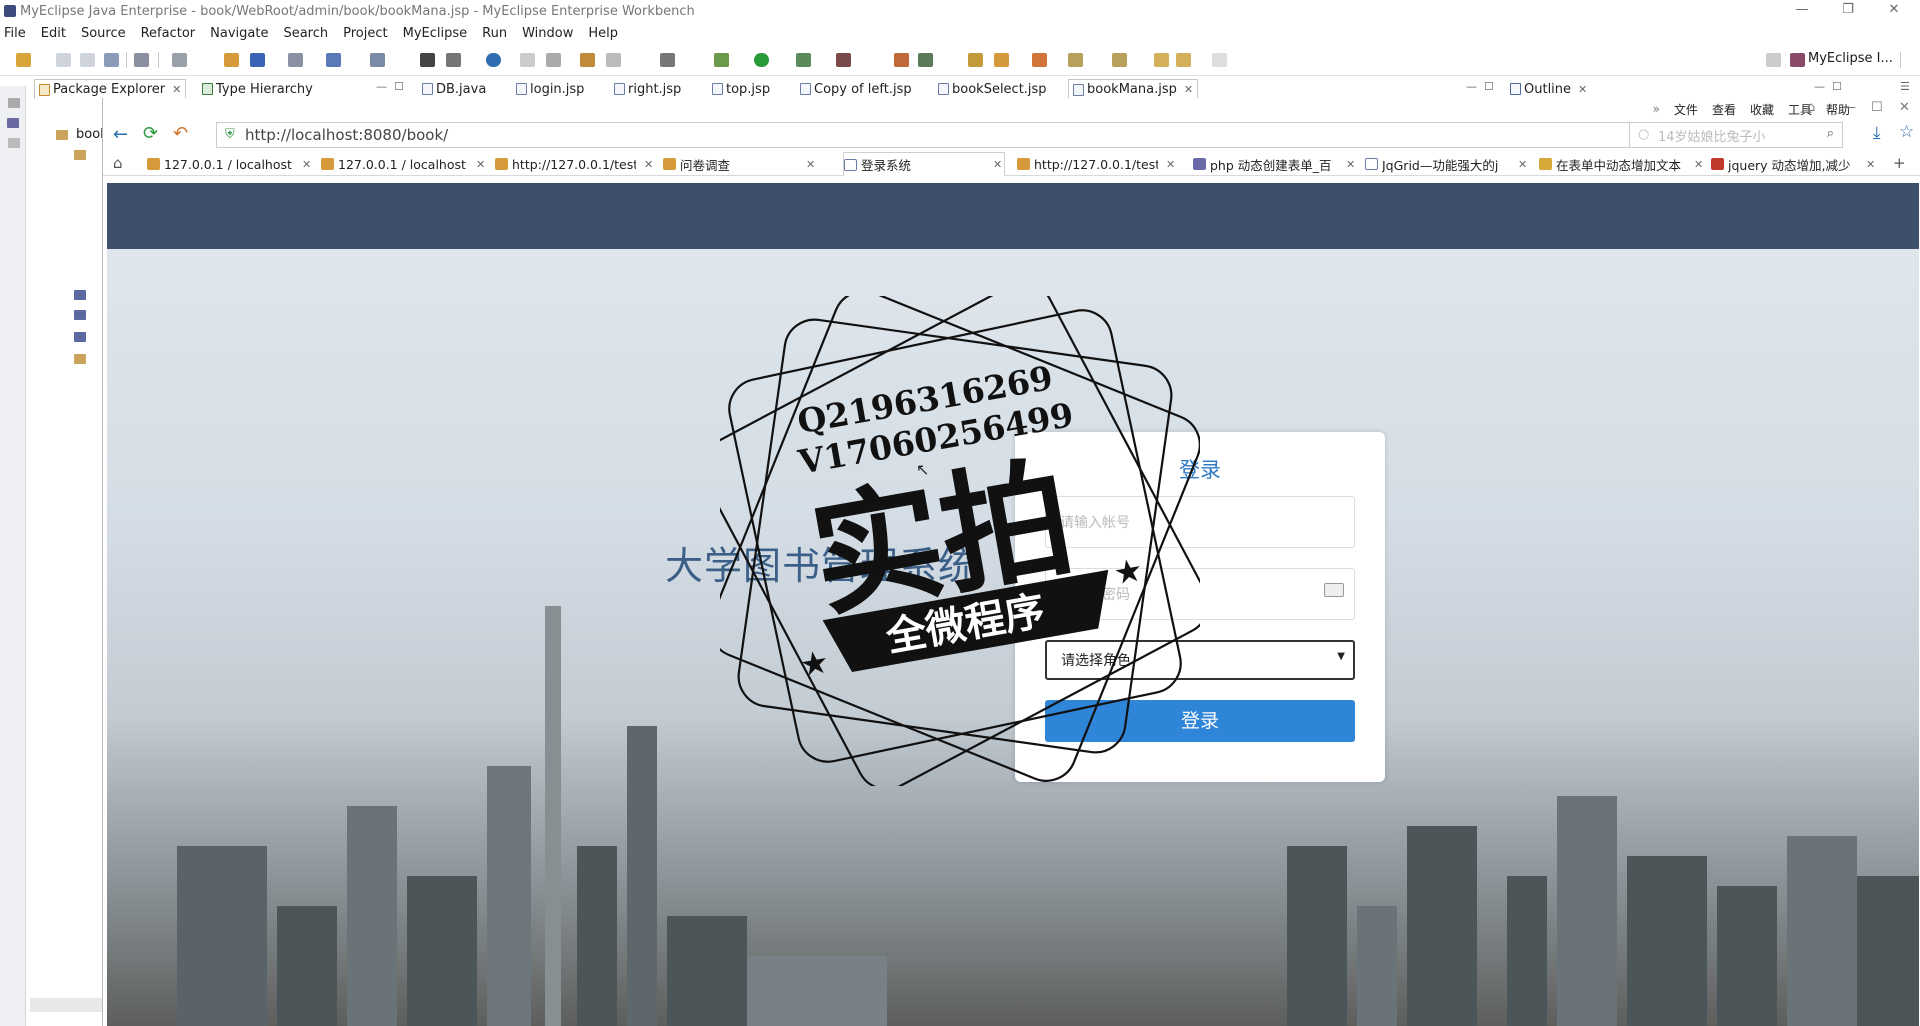 The image size is (1920, 1026). What do you see at coordinates (1686, 109) in the screenshot?
I see `browser-menu-file: 文件` at bounding box center [1686, 109].